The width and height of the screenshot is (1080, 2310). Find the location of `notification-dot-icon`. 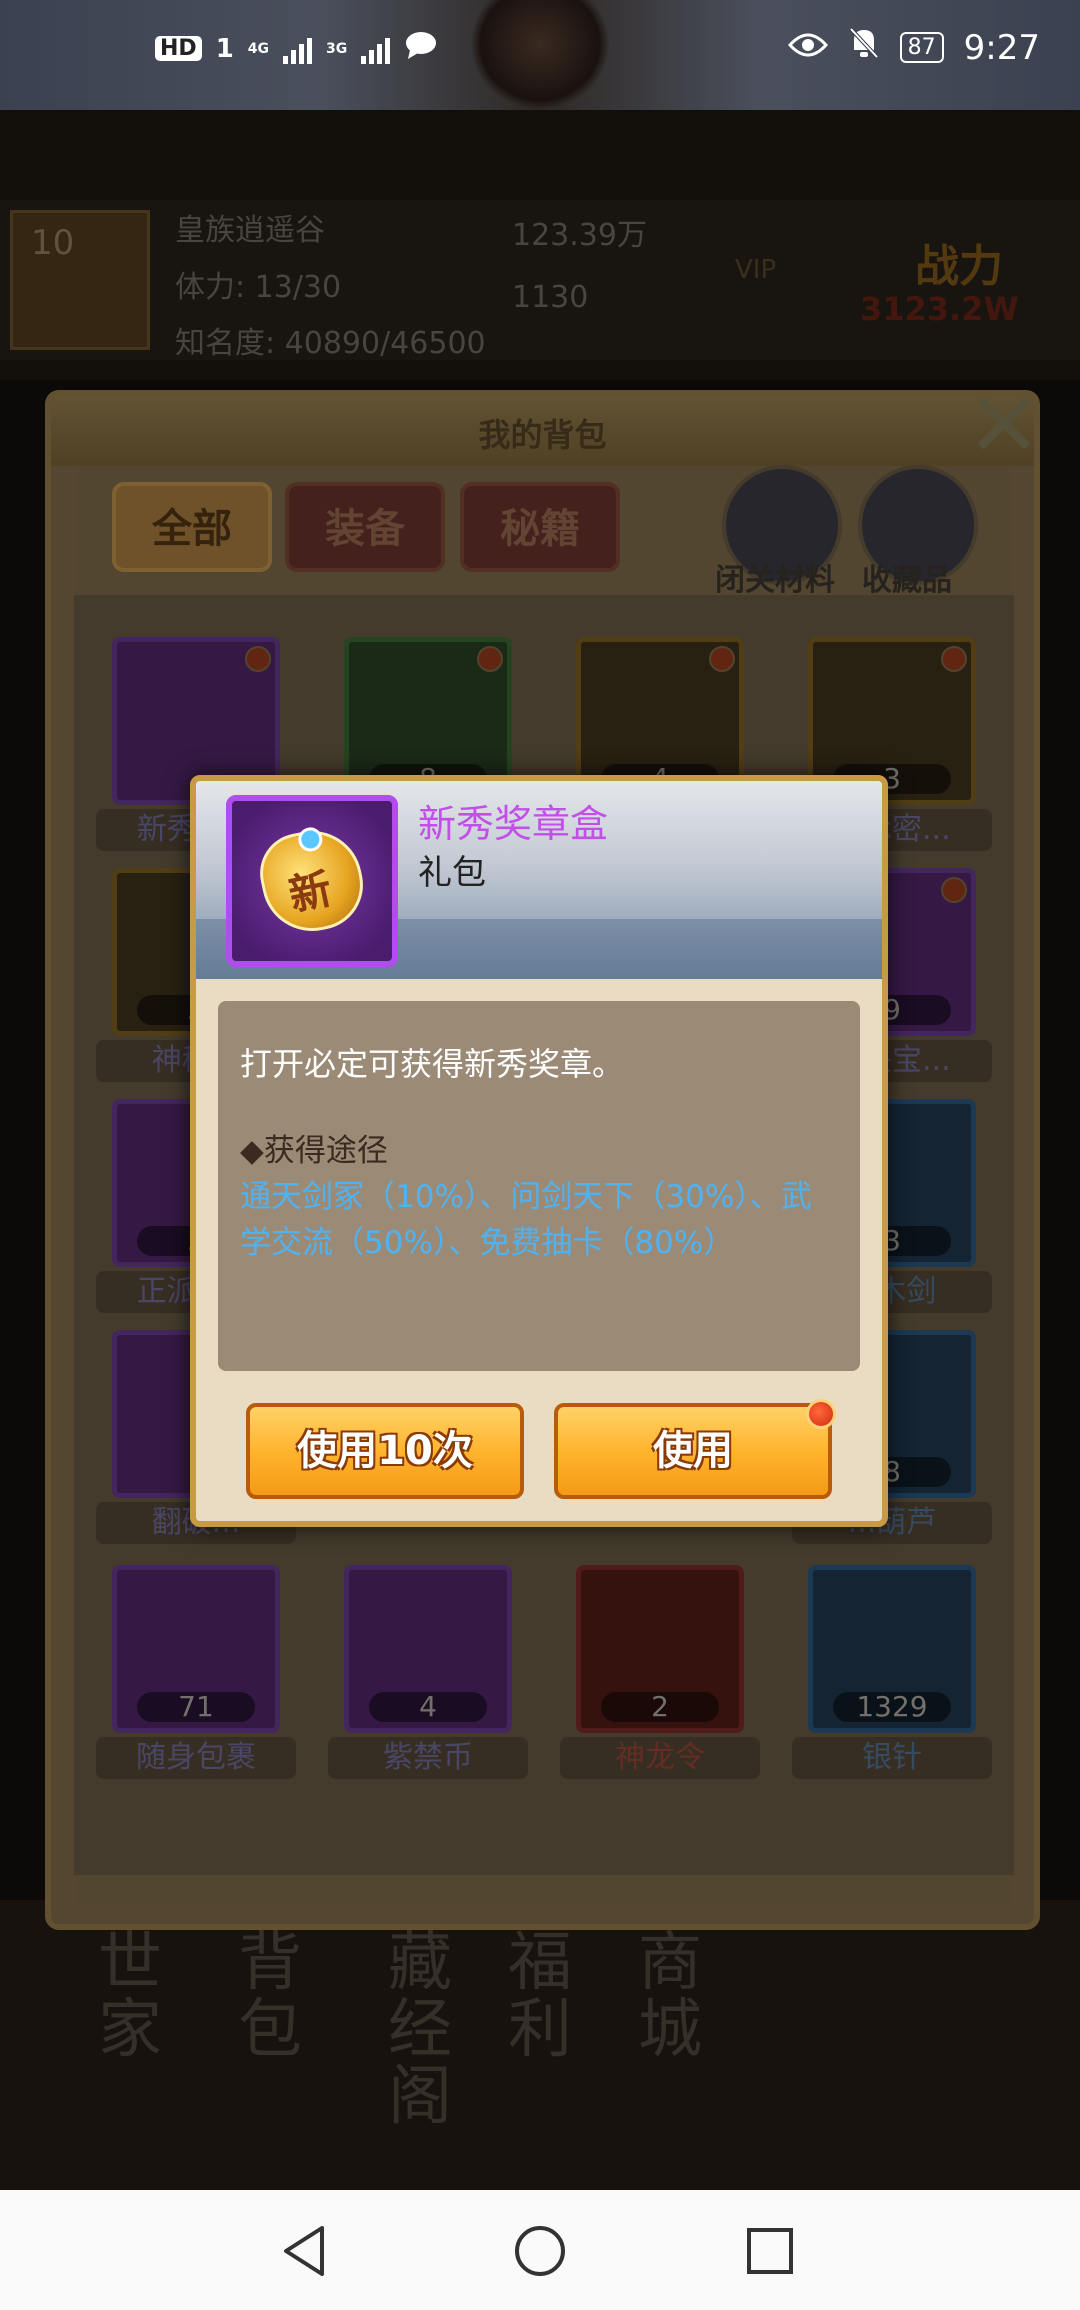

notification-dot-icon is located at coordinates (821, 1414).